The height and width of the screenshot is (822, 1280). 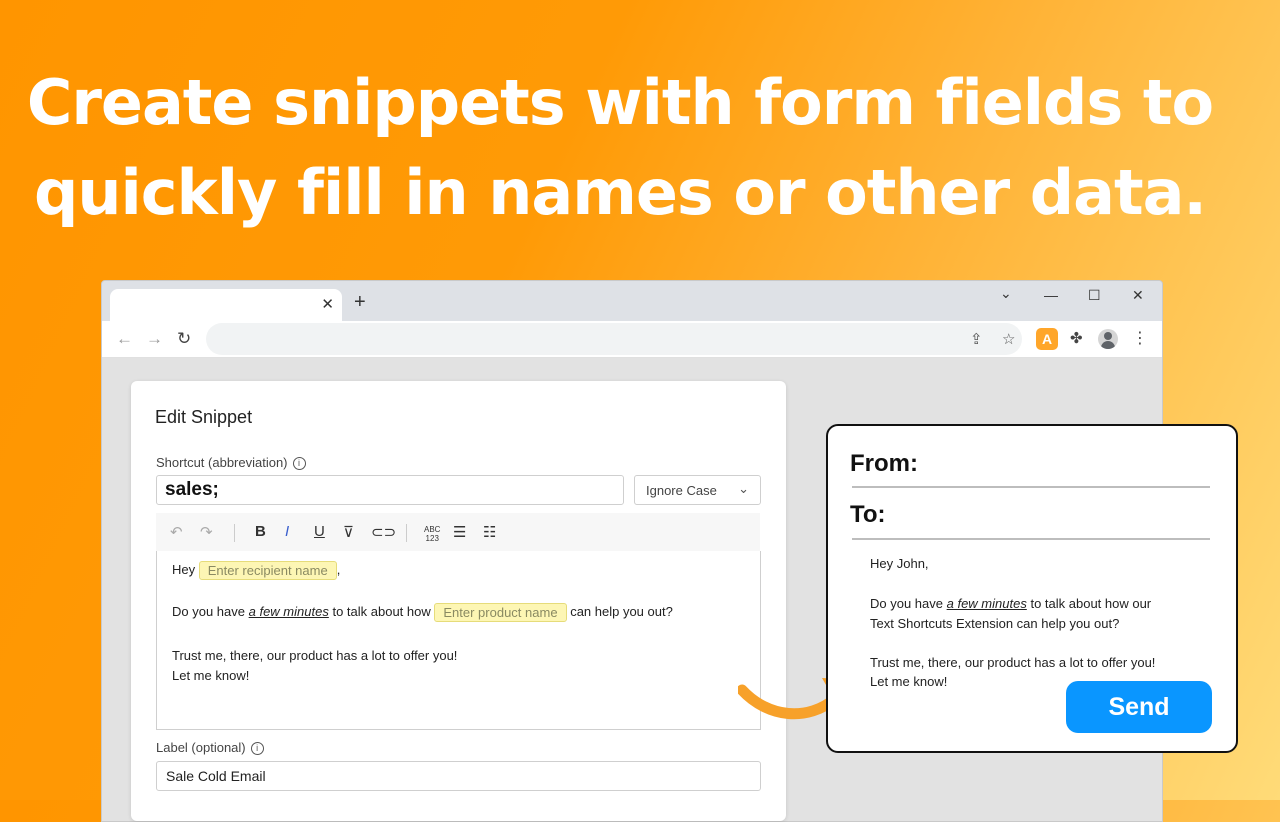 I want to click on puzzle-icon: ✤, so click(x=1076, y=338).